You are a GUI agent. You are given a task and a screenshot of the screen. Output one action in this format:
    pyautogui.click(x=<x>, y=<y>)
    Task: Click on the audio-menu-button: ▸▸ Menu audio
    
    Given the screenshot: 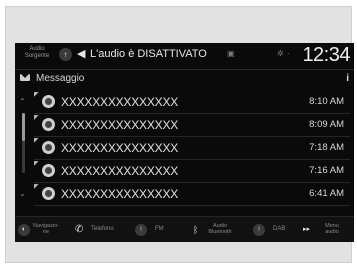 What is the action you would take?
    pyautogui.click(x=327, y=229)
    